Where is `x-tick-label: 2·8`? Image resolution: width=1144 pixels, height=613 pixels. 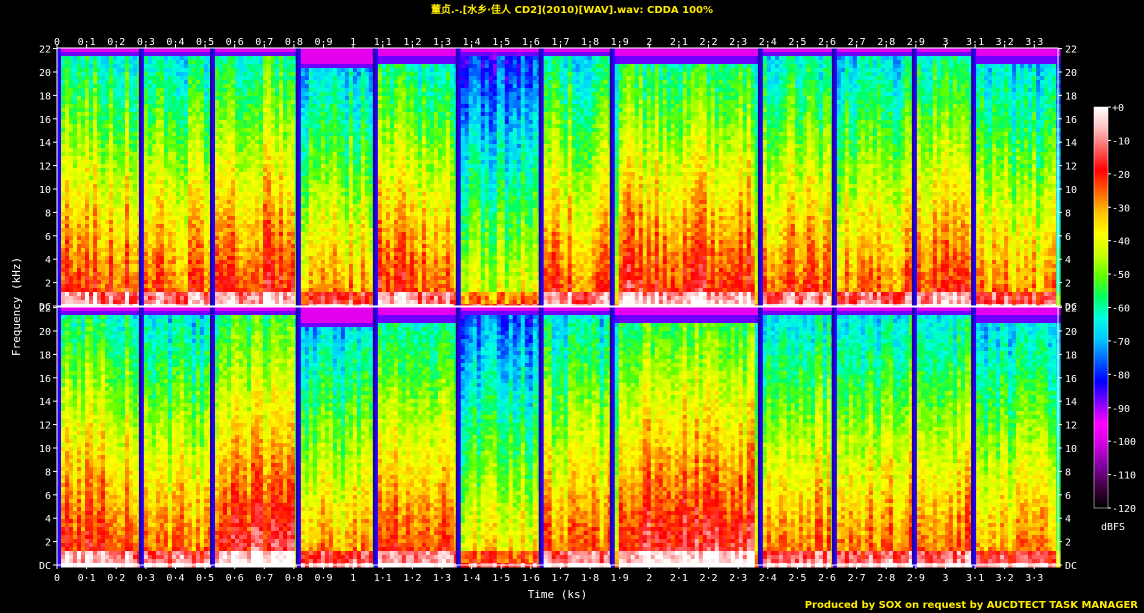
x-tick-label: 2·8 is located at coordinates (886, 578).